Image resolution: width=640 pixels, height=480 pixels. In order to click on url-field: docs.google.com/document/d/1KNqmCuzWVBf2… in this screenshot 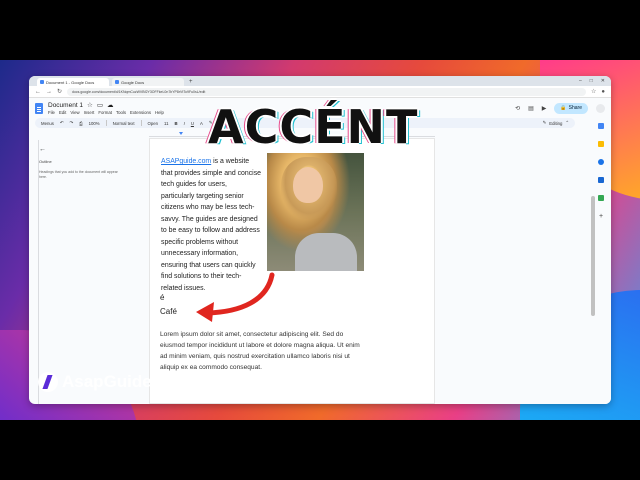, I will do `click(326, 91)`.